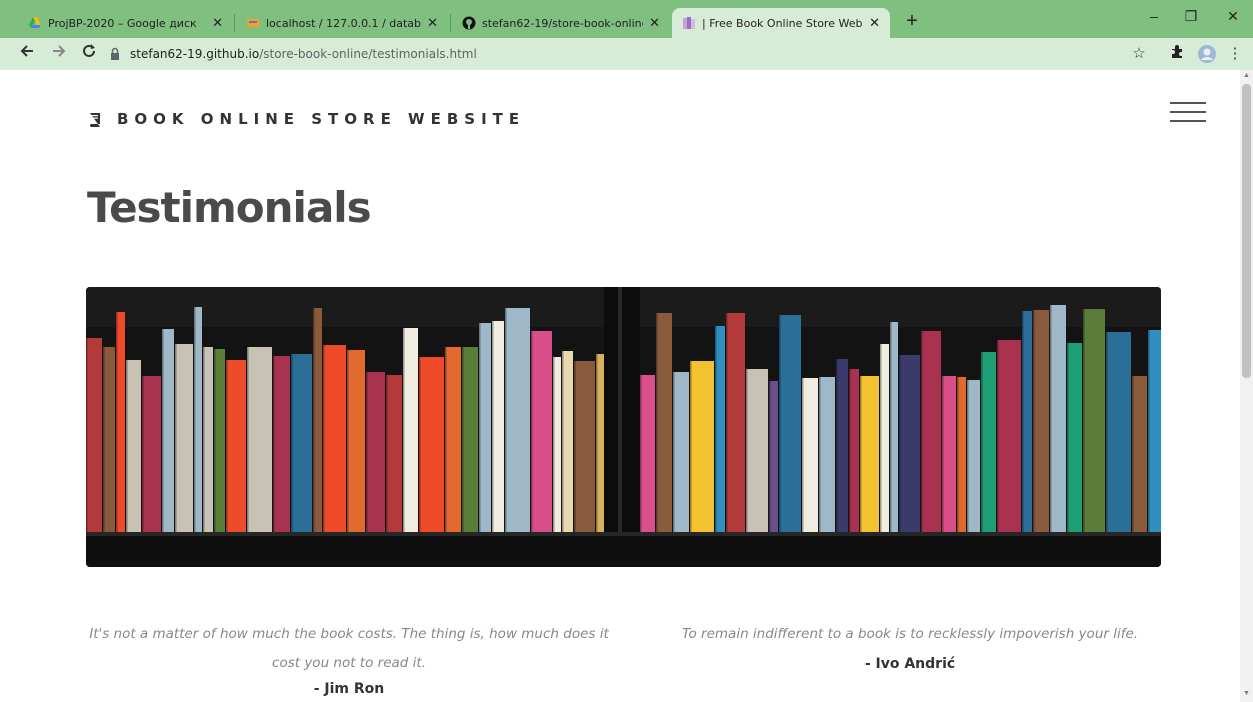  Describe the element at coordinates (1233, 16) in the screenshot. I see `close-window-button: ✕` at that location.